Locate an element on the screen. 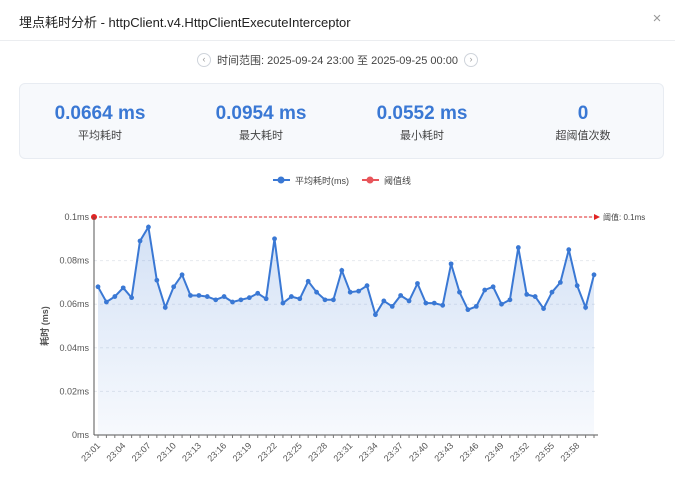 This screenshot has height=477, width=675. stat-max-value: 0.0954 ms is located at coordinates (261, 113).